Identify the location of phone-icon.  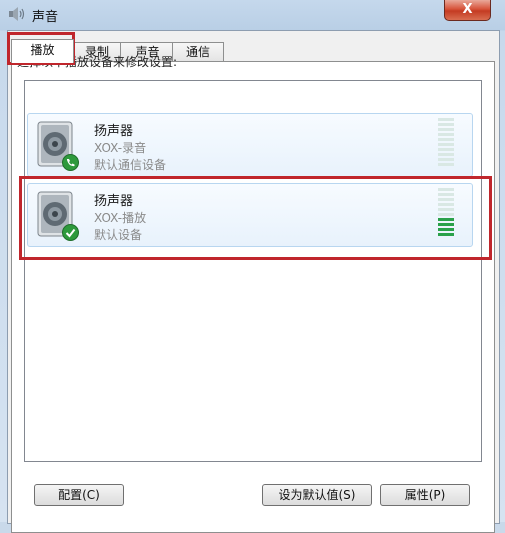
(70, 162).